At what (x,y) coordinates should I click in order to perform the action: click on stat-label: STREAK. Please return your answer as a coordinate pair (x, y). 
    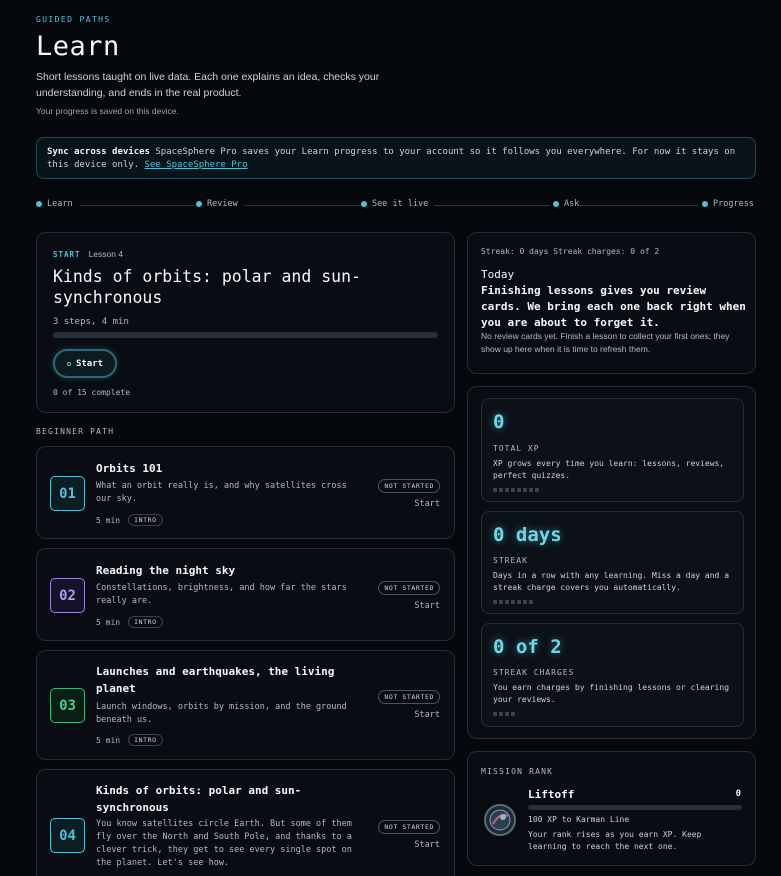
    Looking at the image, I should click on (510, 560).